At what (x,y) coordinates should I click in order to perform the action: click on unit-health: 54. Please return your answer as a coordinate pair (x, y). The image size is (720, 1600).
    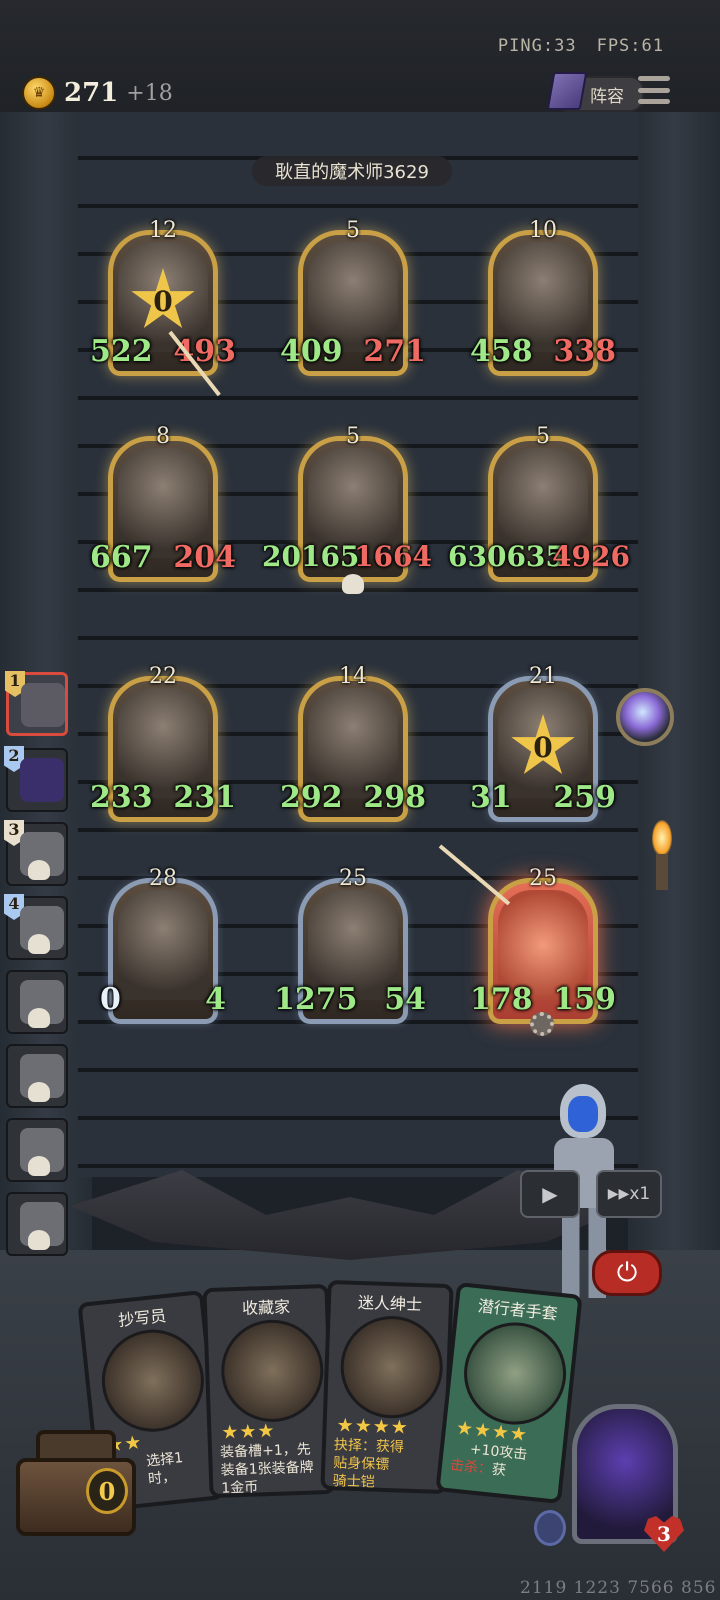
    Looking at the image, I should click on (405, 999).